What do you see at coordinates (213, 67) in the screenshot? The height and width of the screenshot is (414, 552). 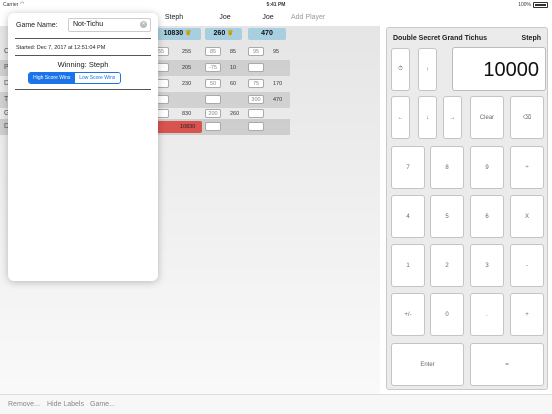 I see `score-entry: -75` at bounding box center [213, 67].